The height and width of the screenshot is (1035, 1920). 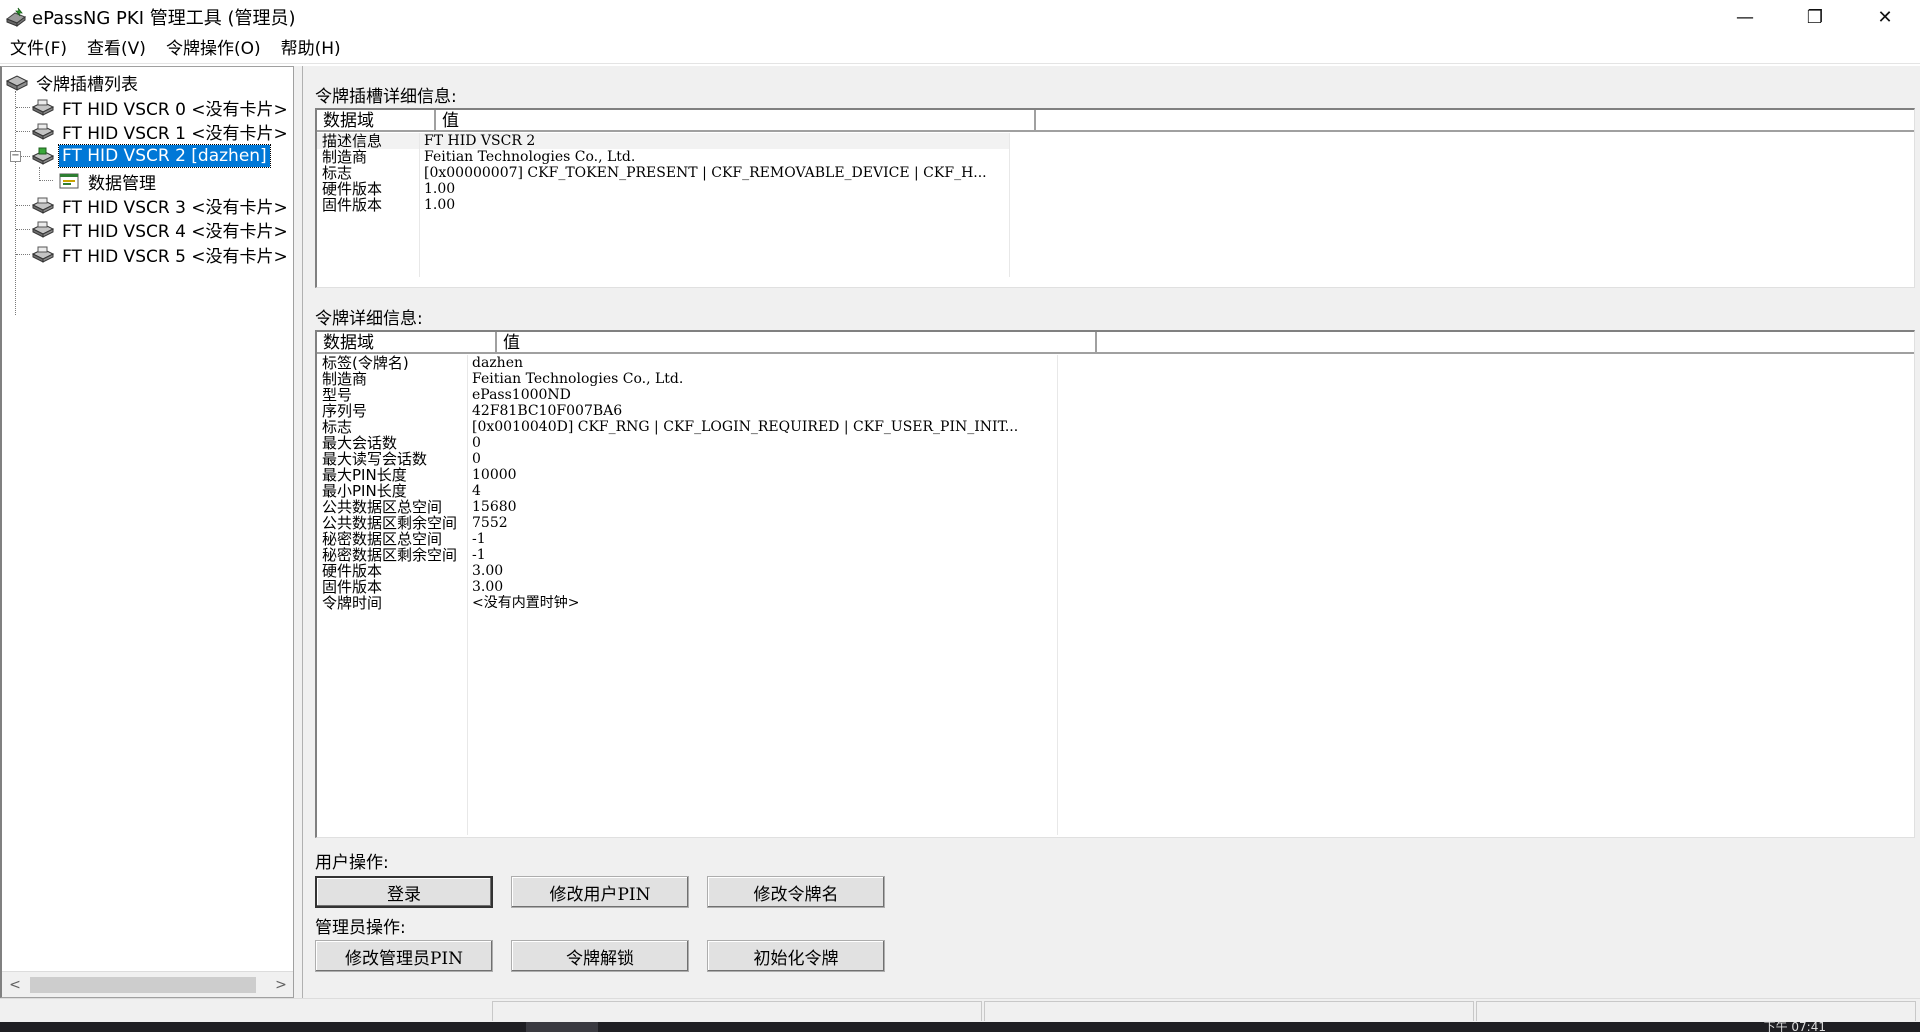 I want to click on menu-file: 文件(F), so click(x=38, y=49).